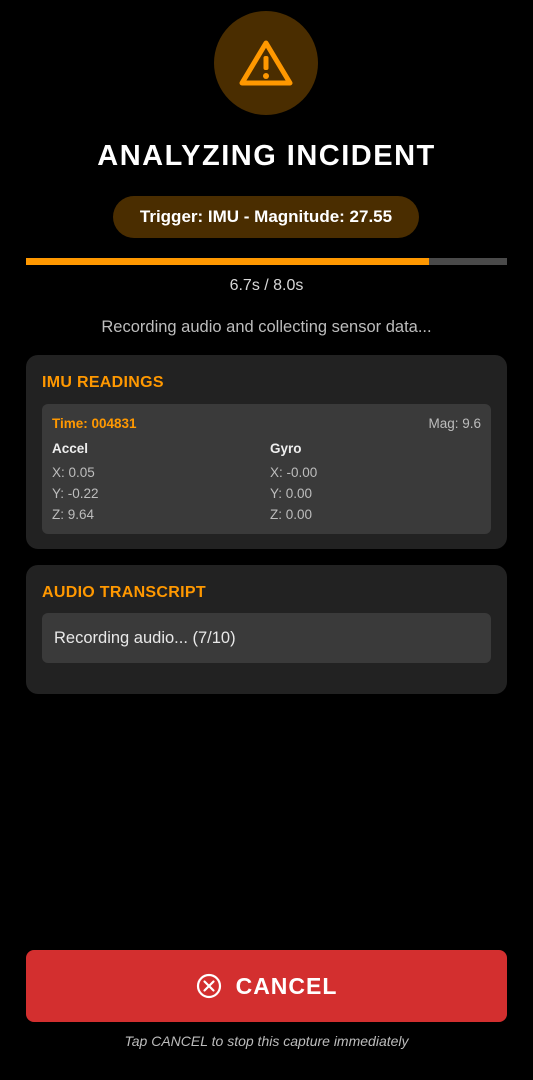 The height and width of the screenshot is (1080, 533). What do you see at coordinates (94, 423) in the screenshot?
I see `imu-timestamp: Time: 004831` at bounding box center [94, 423].